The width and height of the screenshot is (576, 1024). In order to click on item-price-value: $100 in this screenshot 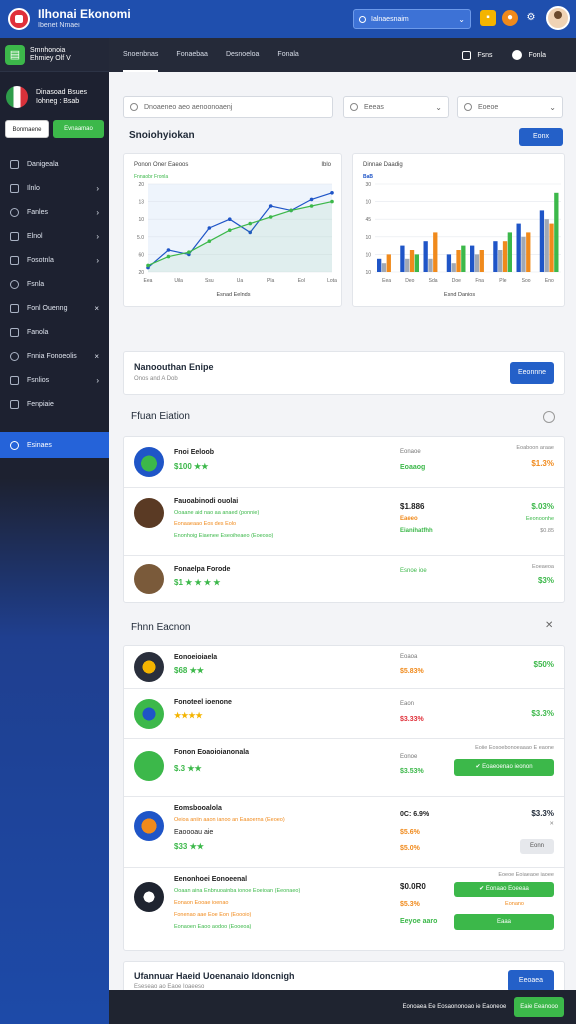, I will do `click(183, 466)`.